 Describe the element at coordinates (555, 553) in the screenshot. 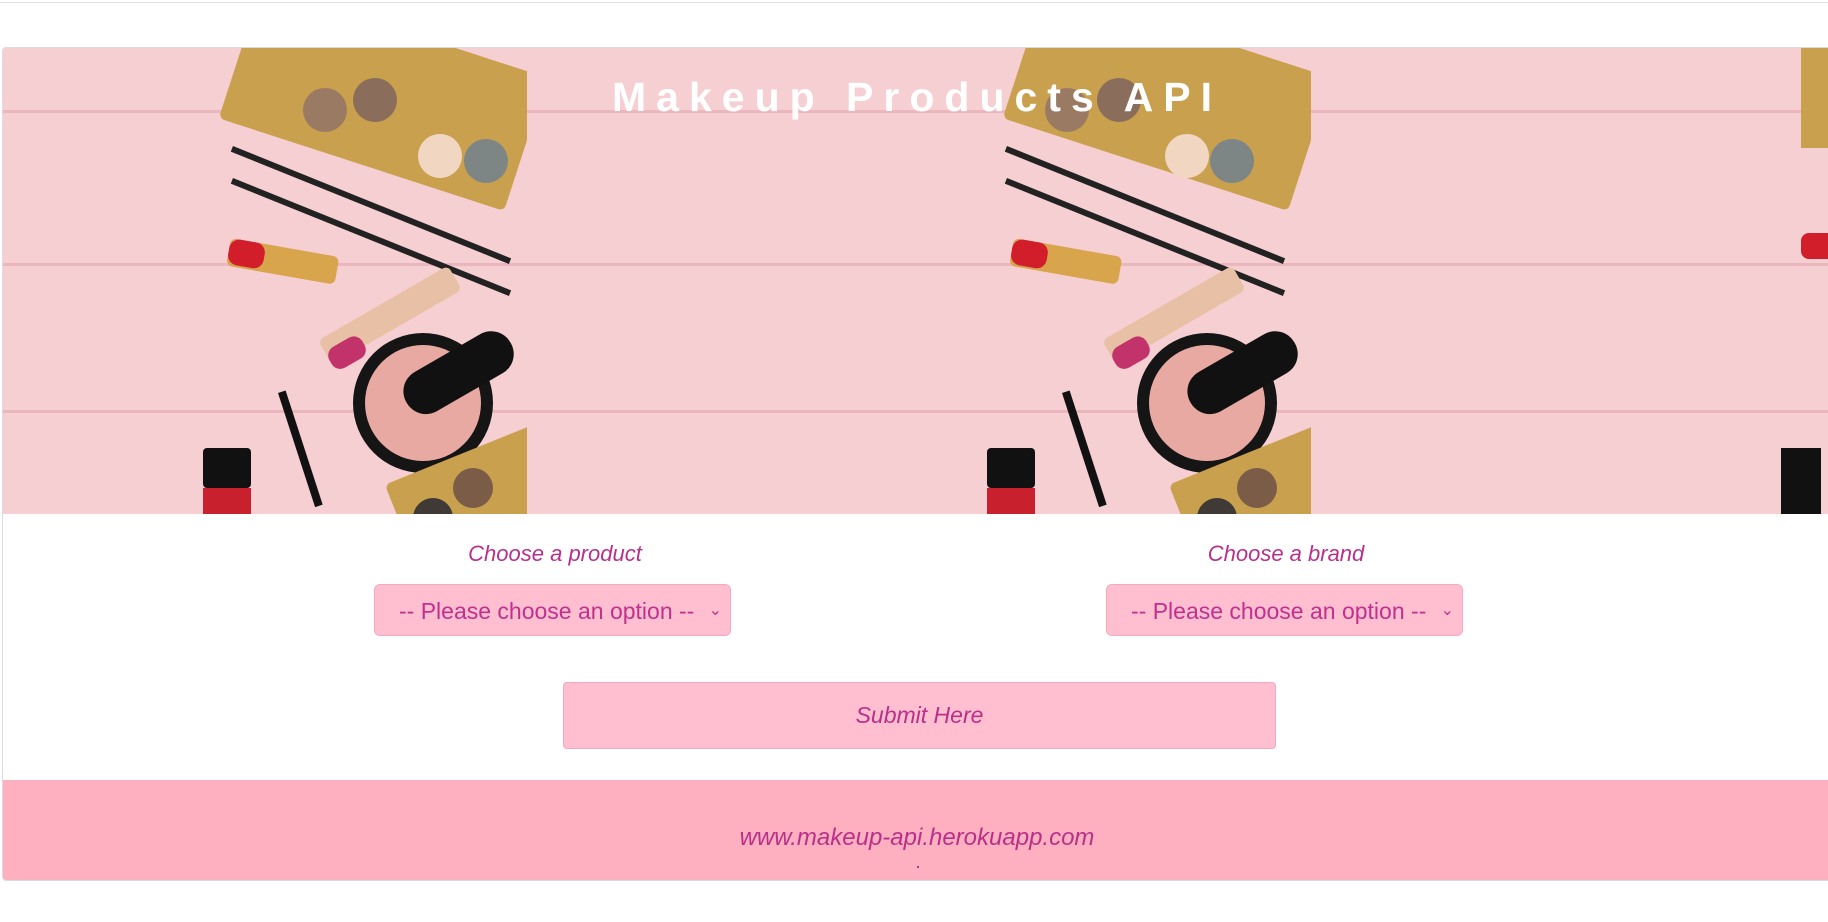

I see `product-label: Choose a product` at that location.